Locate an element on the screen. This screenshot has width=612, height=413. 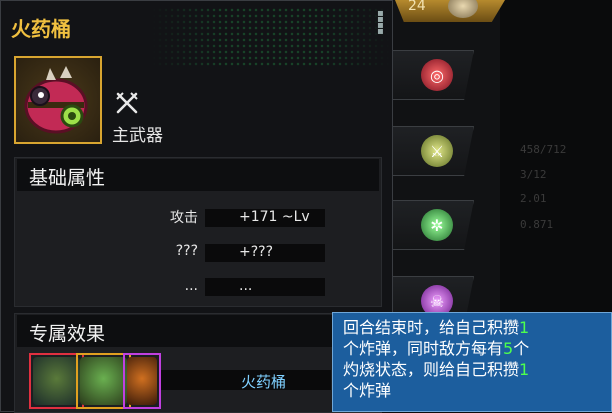
skill-button-target: ◎ is located at coordinates (433, 75).